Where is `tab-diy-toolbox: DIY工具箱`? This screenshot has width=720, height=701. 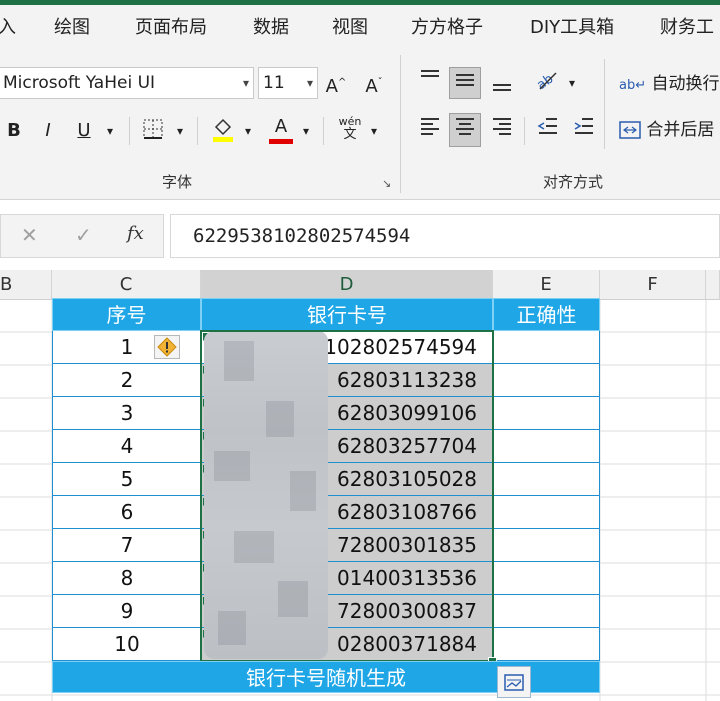
tab-diy-toolbox: DIY工具箱 is located at coordinates (572, 26).